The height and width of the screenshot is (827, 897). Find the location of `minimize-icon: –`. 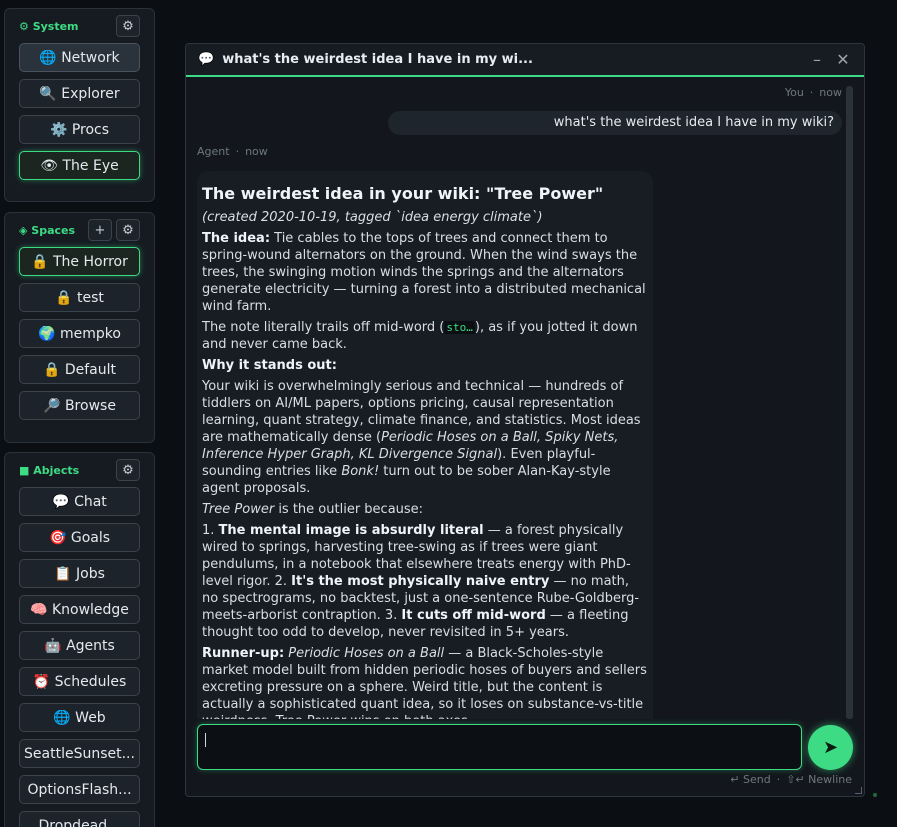

minimize-icon: – is located at coordinates (817, 59).